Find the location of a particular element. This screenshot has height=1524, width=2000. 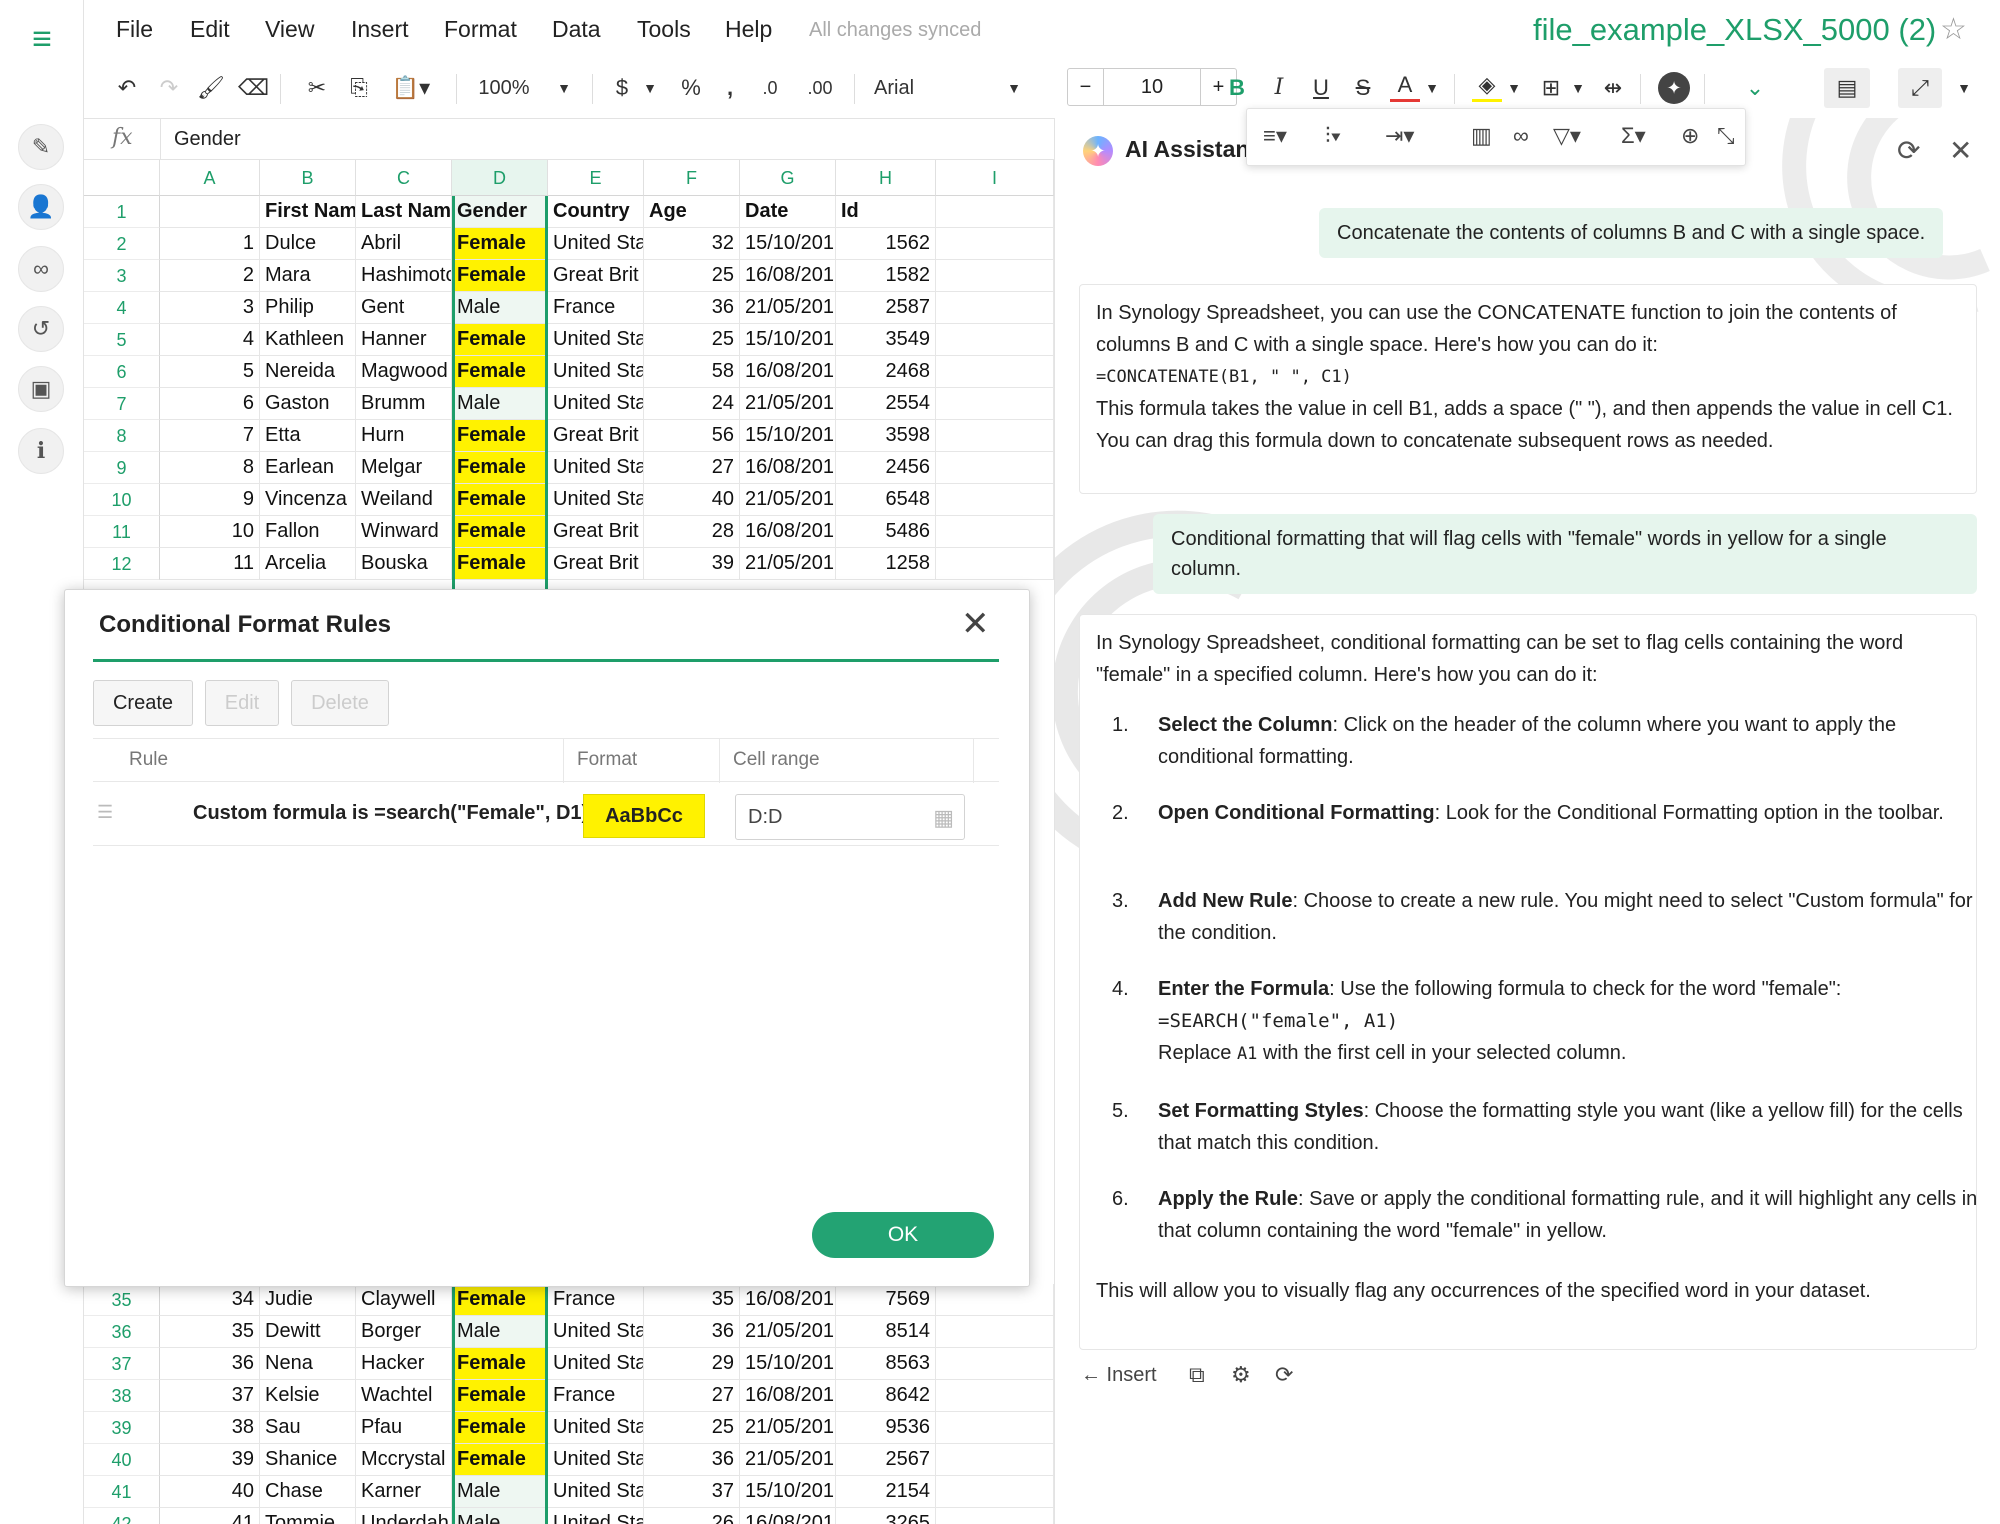

row-header: 6 is located at coordinates (122, 372).